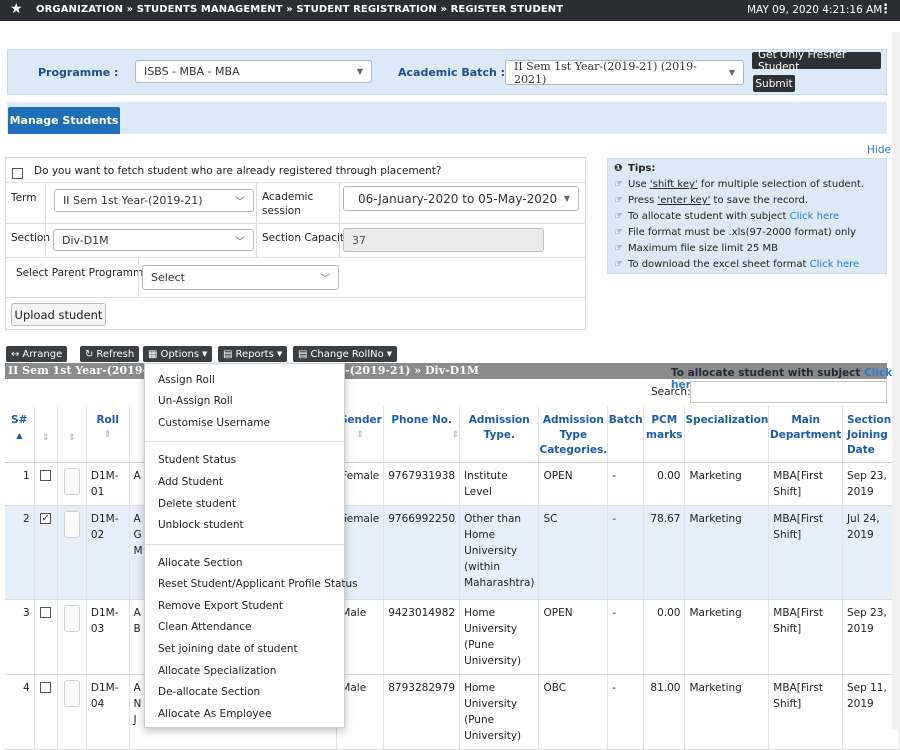  I want to click on term-select: II Sem 1st Year-(2019-21) ﹀, so click(154, 200).